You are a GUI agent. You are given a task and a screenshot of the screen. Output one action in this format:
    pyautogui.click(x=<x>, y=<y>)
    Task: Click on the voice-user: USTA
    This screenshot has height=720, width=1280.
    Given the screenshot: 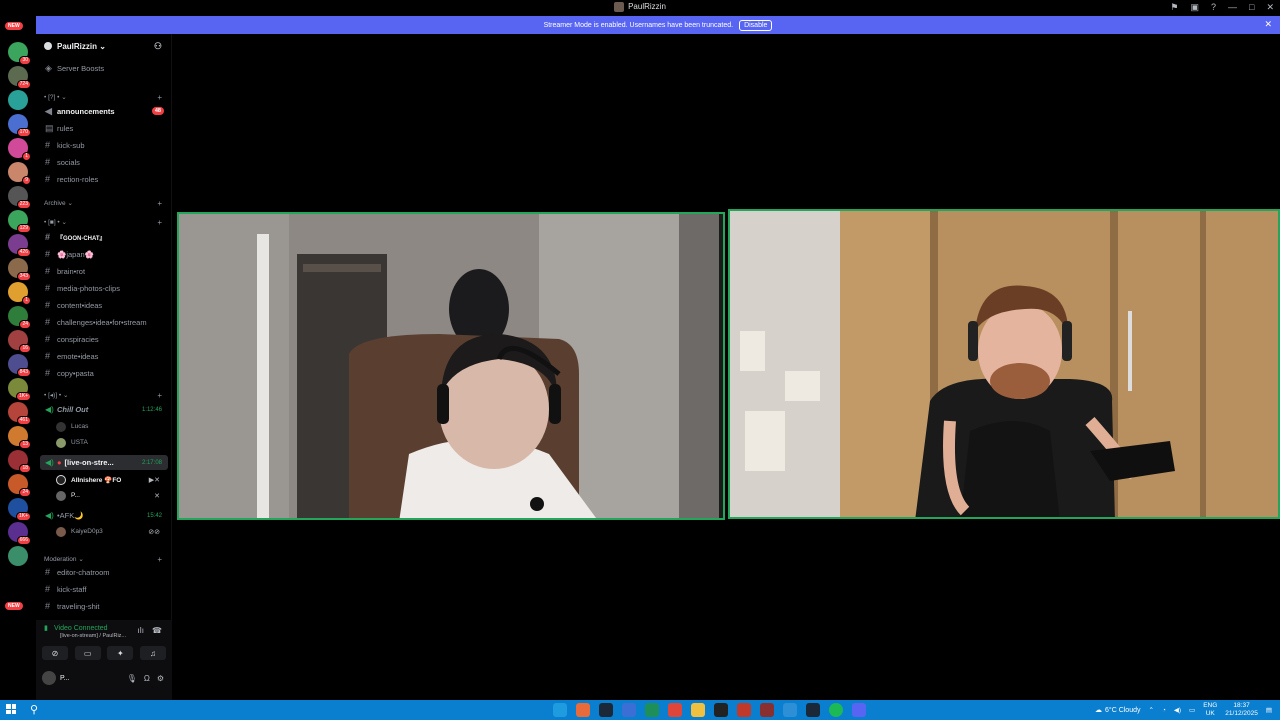 What is the action you would take?
    pyautogui.click(x=112, y=442)
    